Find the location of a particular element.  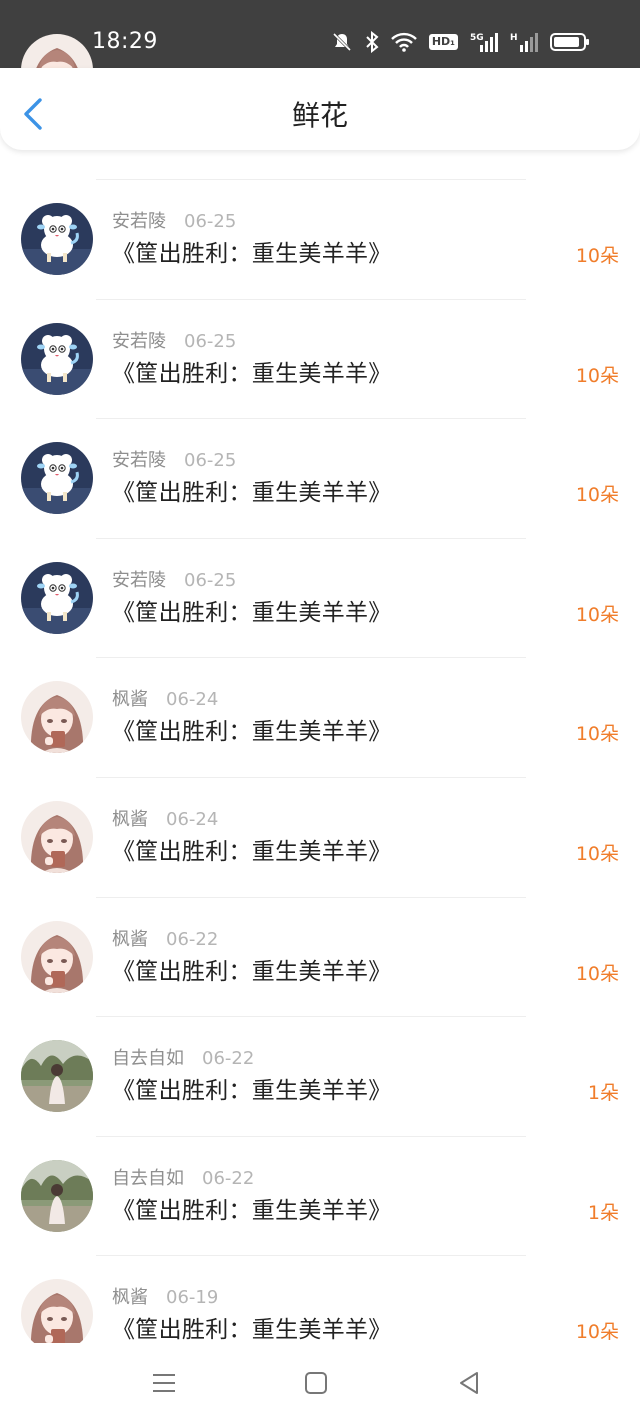

status-icons: HD₁ 5G H is located at coordinates (454, 42).